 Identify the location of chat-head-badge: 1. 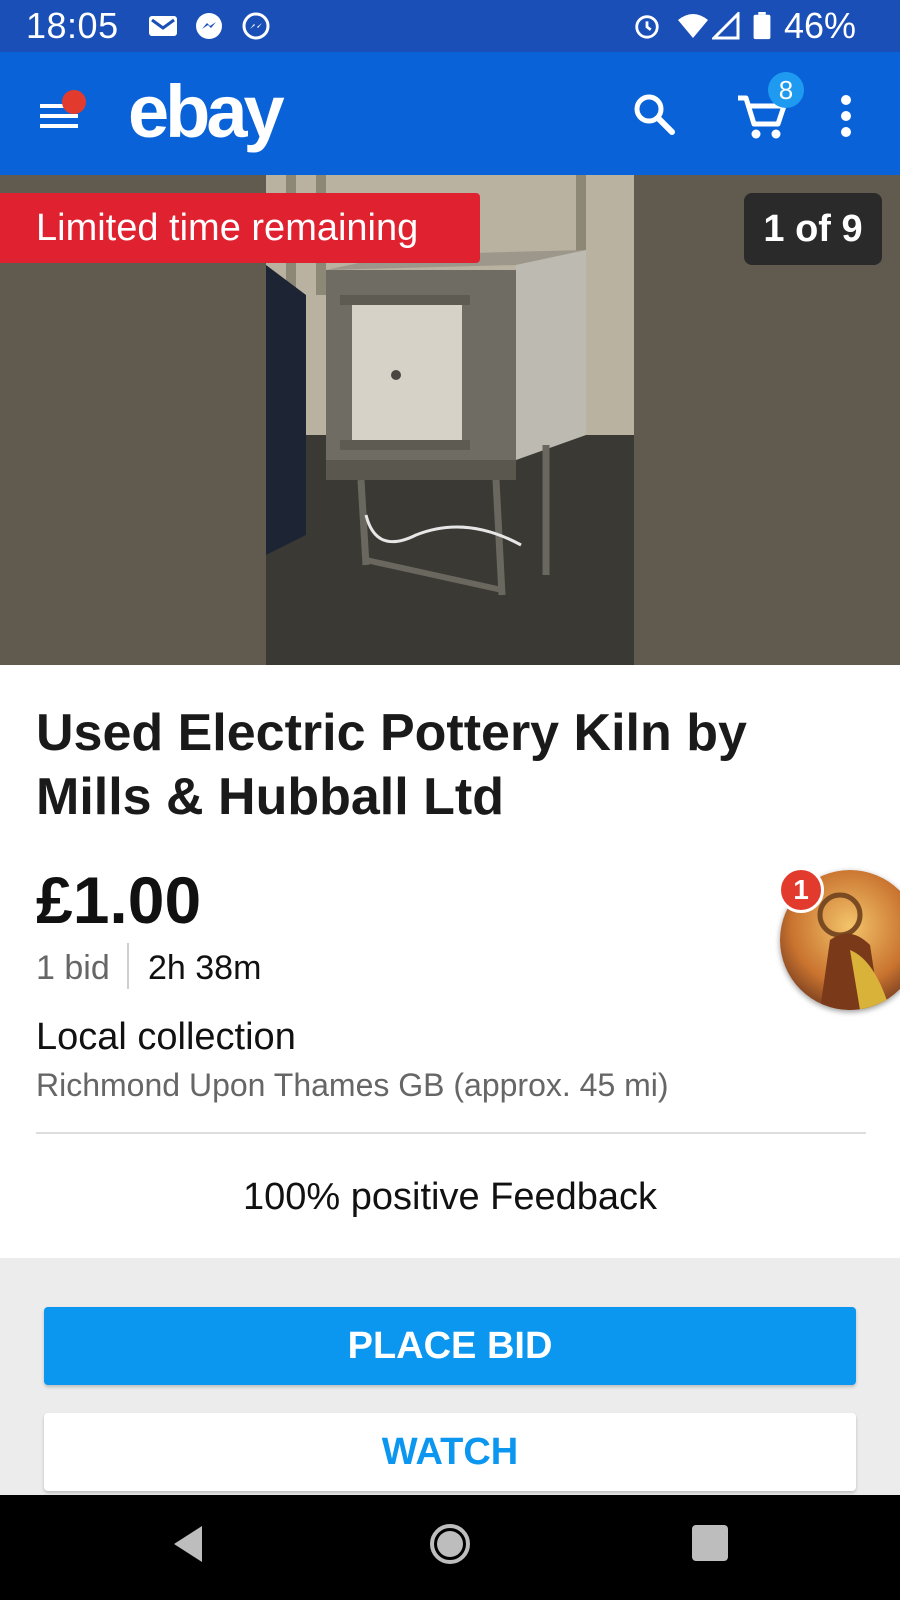
(801, 890).